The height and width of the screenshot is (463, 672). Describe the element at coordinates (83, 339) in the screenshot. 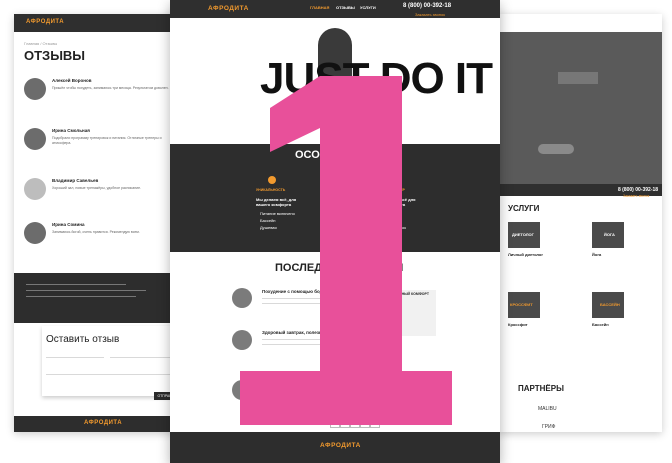

I see `form-title: Оставить отзыв` at that location.